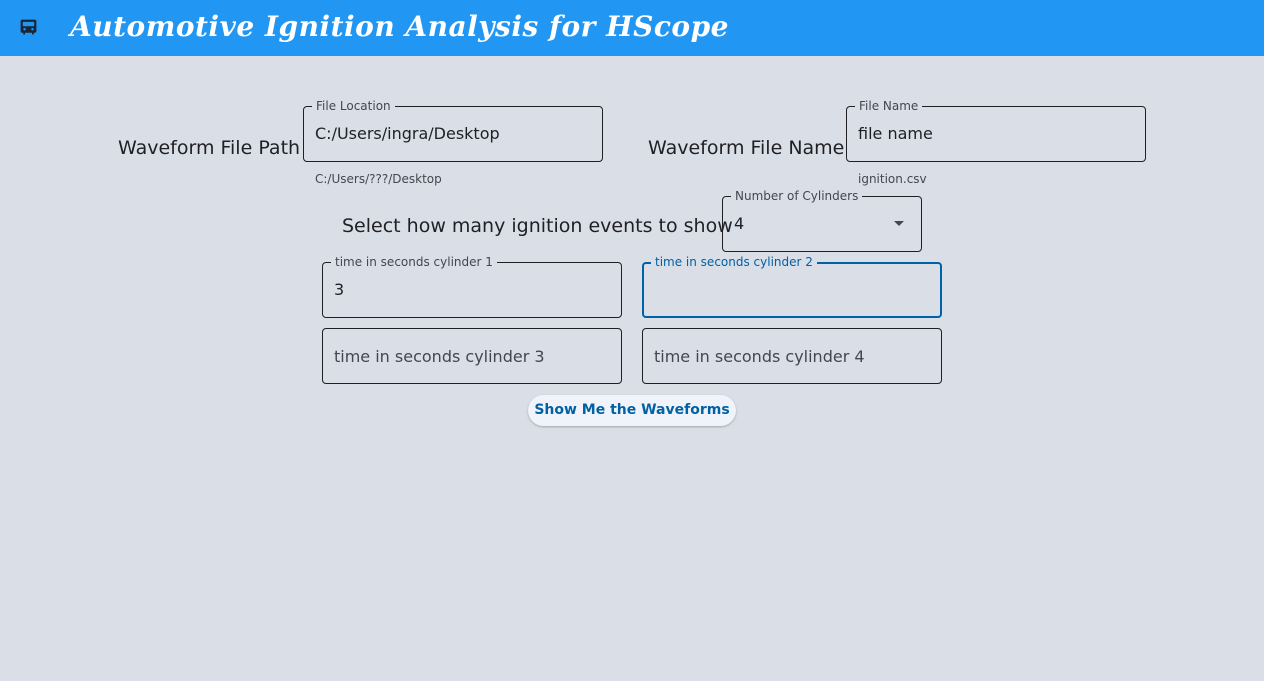  I want to click on number-of-cylinders-value: 4, so click(739, 223).